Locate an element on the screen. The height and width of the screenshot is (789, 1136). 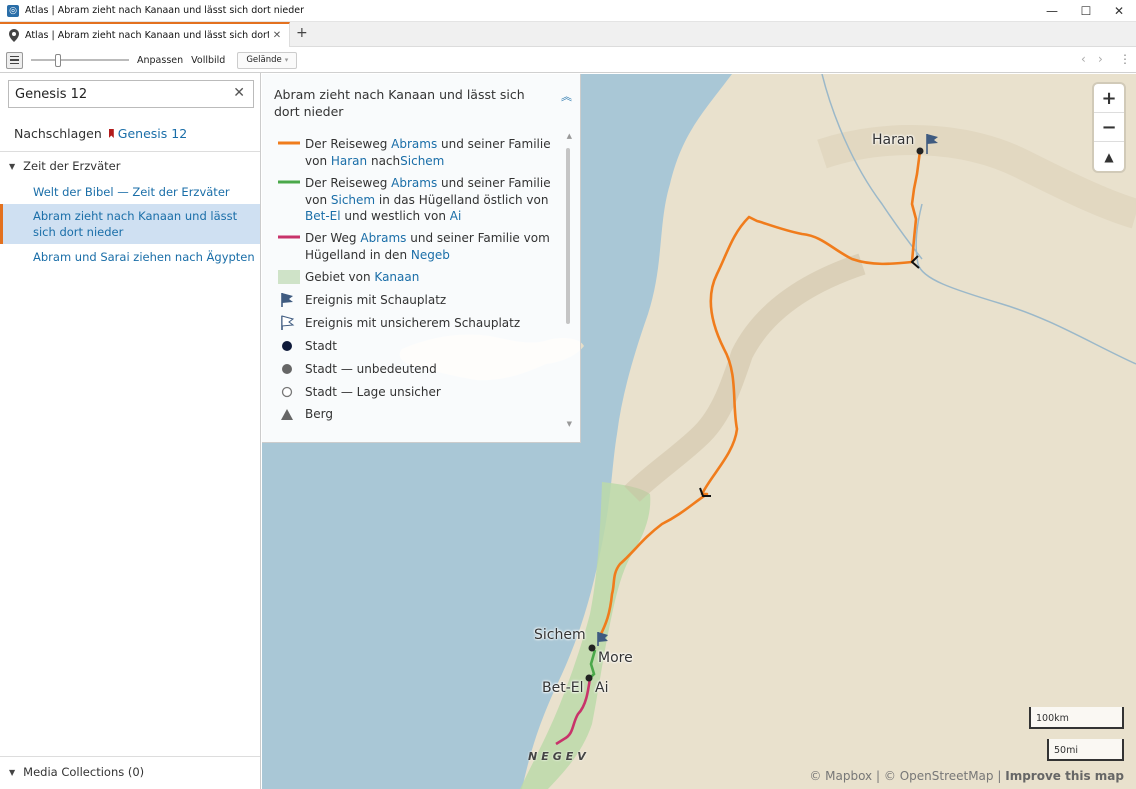
scale-bar-km: 100km is located at coordinates (1076, 718).